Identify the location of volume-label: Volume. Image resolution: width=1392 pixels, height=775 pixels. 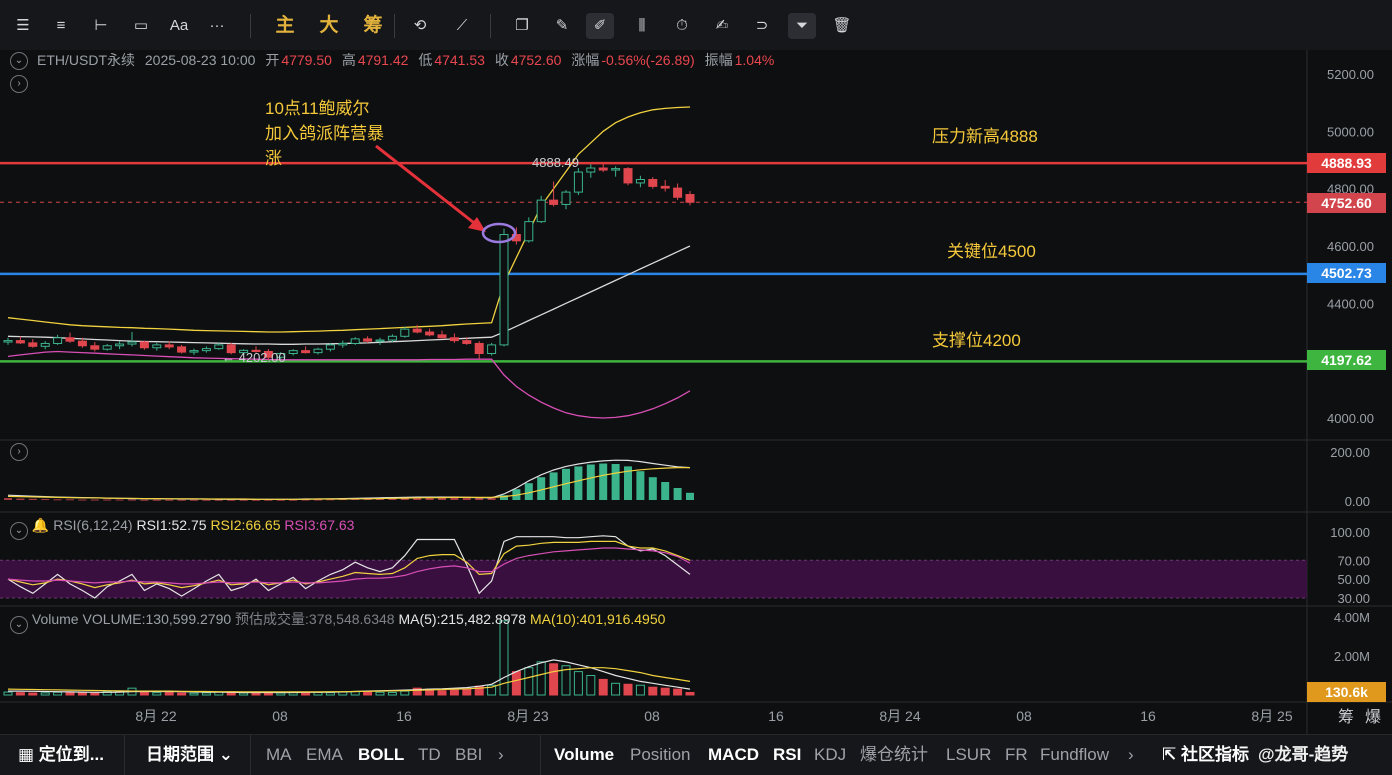
(55, 619).